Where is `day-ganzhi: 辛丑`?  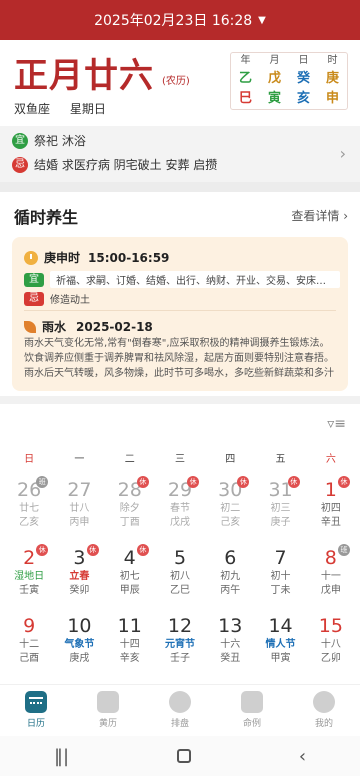
day-ganzhi: 辛丑 is located at coordinates (330, 522).